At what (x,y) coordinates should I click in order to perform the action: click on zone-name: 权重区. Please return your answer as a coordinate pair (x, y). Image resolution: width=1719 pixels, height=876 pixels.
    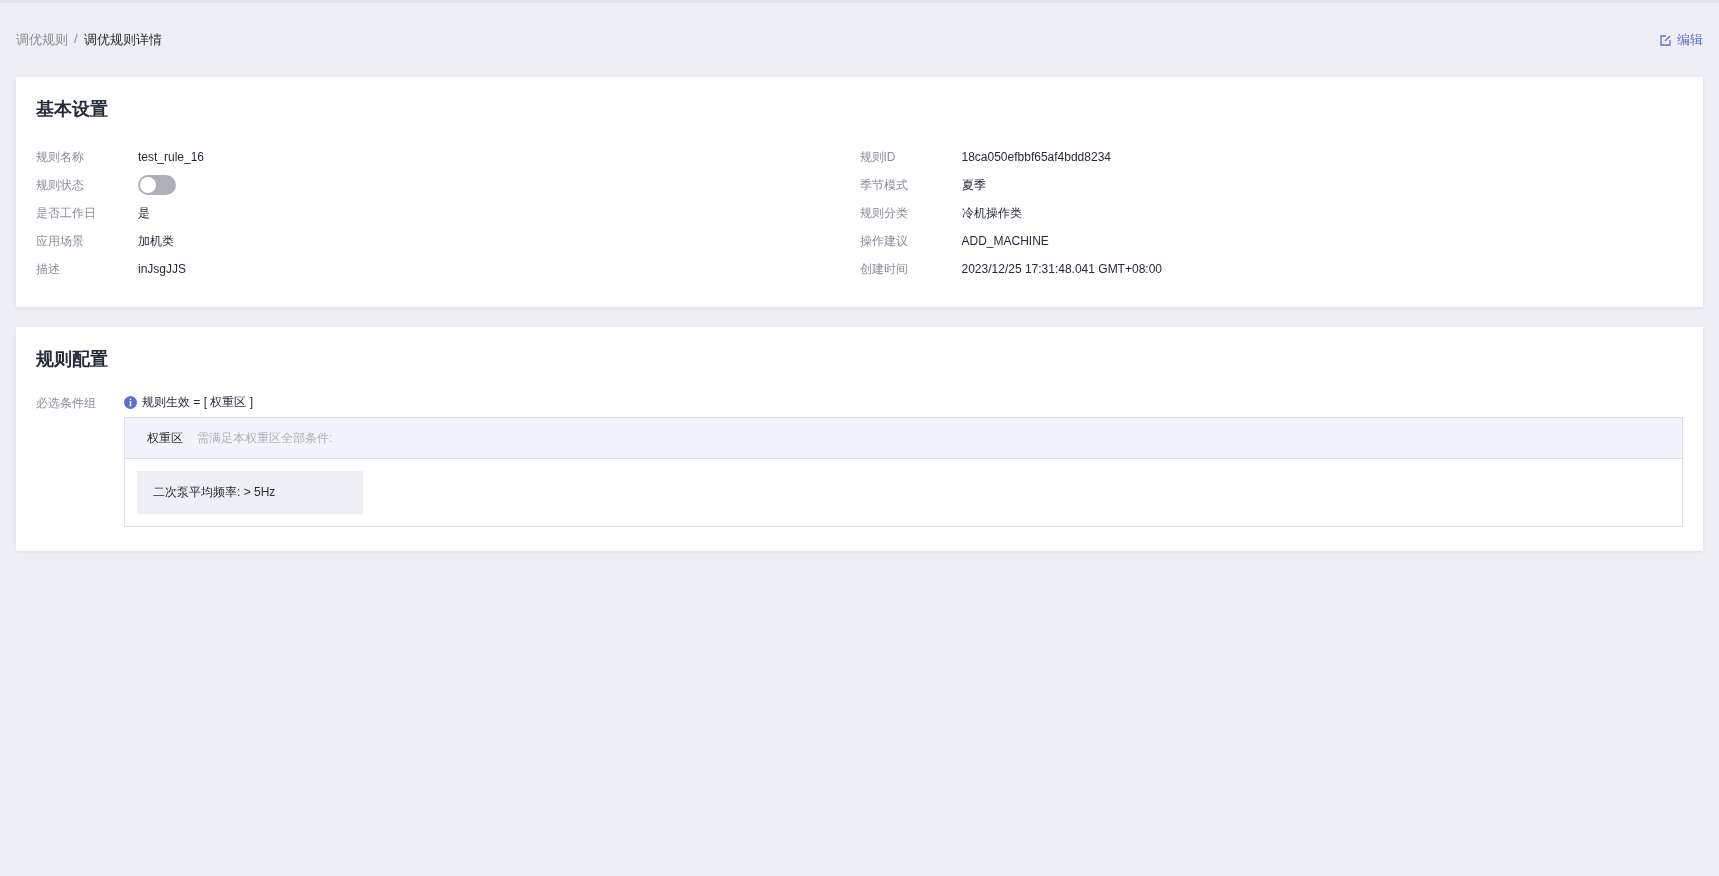
    Looking at the image, I should click on (165, 438).